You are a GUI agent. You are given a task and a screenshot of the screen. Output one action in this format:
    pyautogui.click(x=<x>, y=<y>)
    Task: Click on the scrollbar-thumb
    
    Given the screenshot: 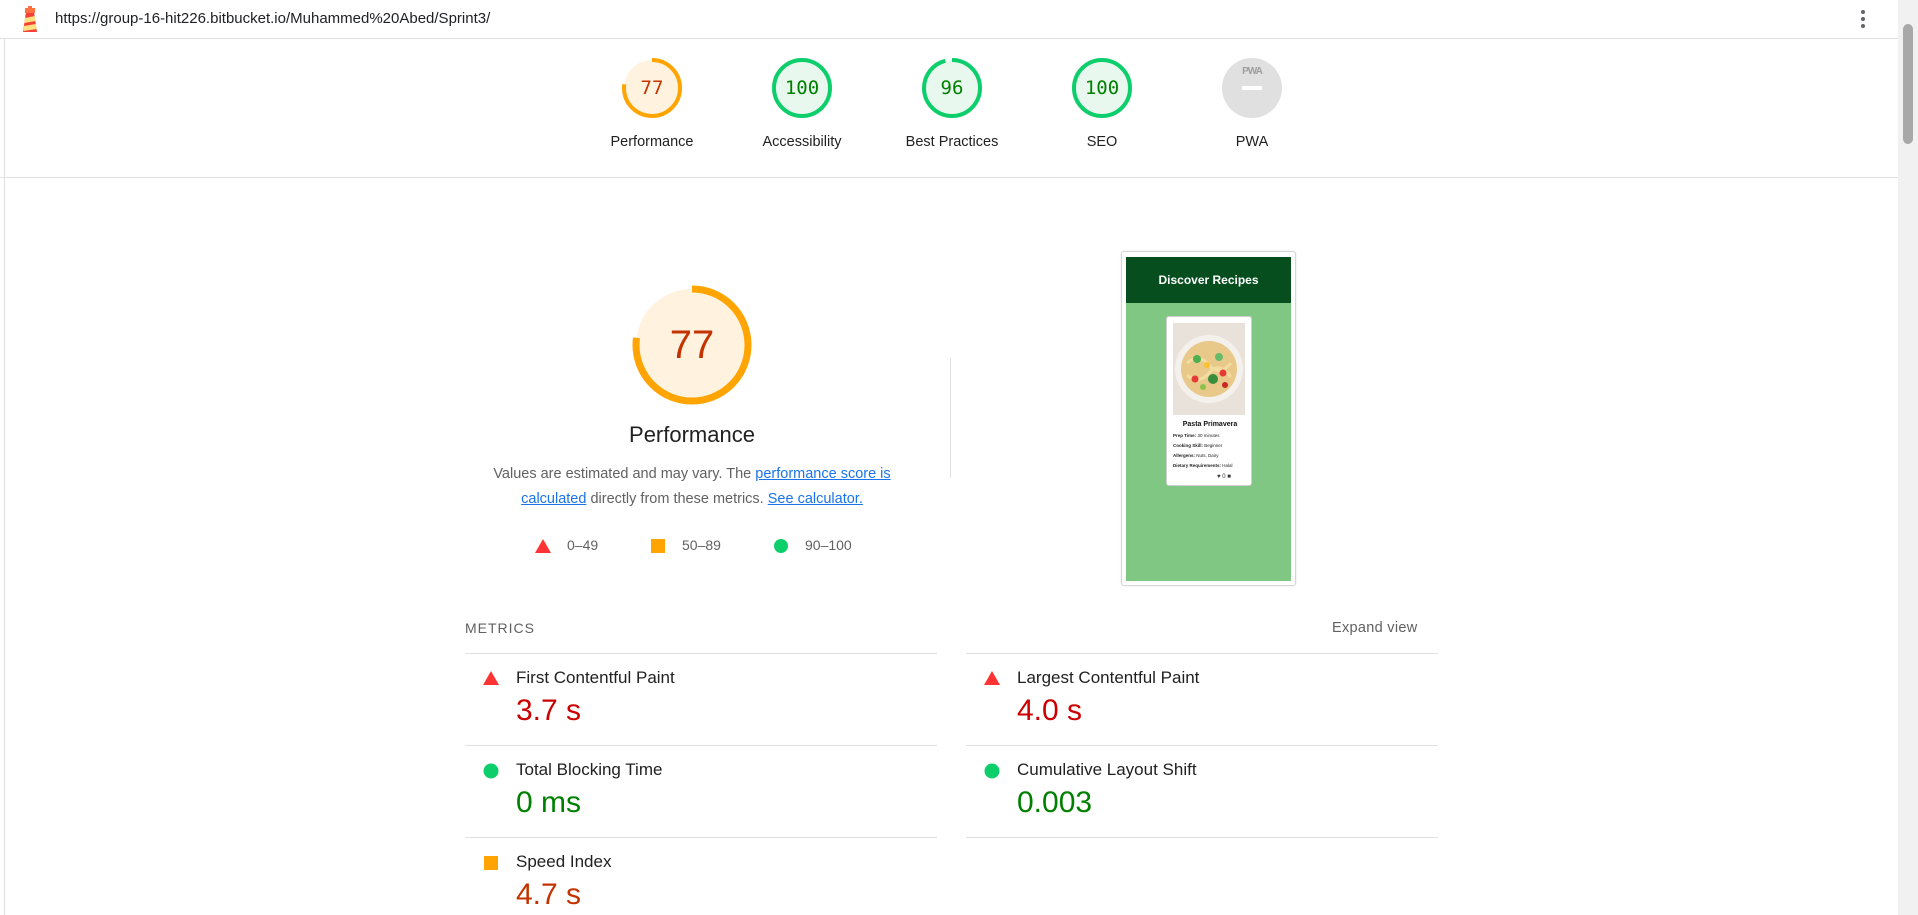 What is the action you would take?
    pyautogui.click(x=1908, y=84)
    